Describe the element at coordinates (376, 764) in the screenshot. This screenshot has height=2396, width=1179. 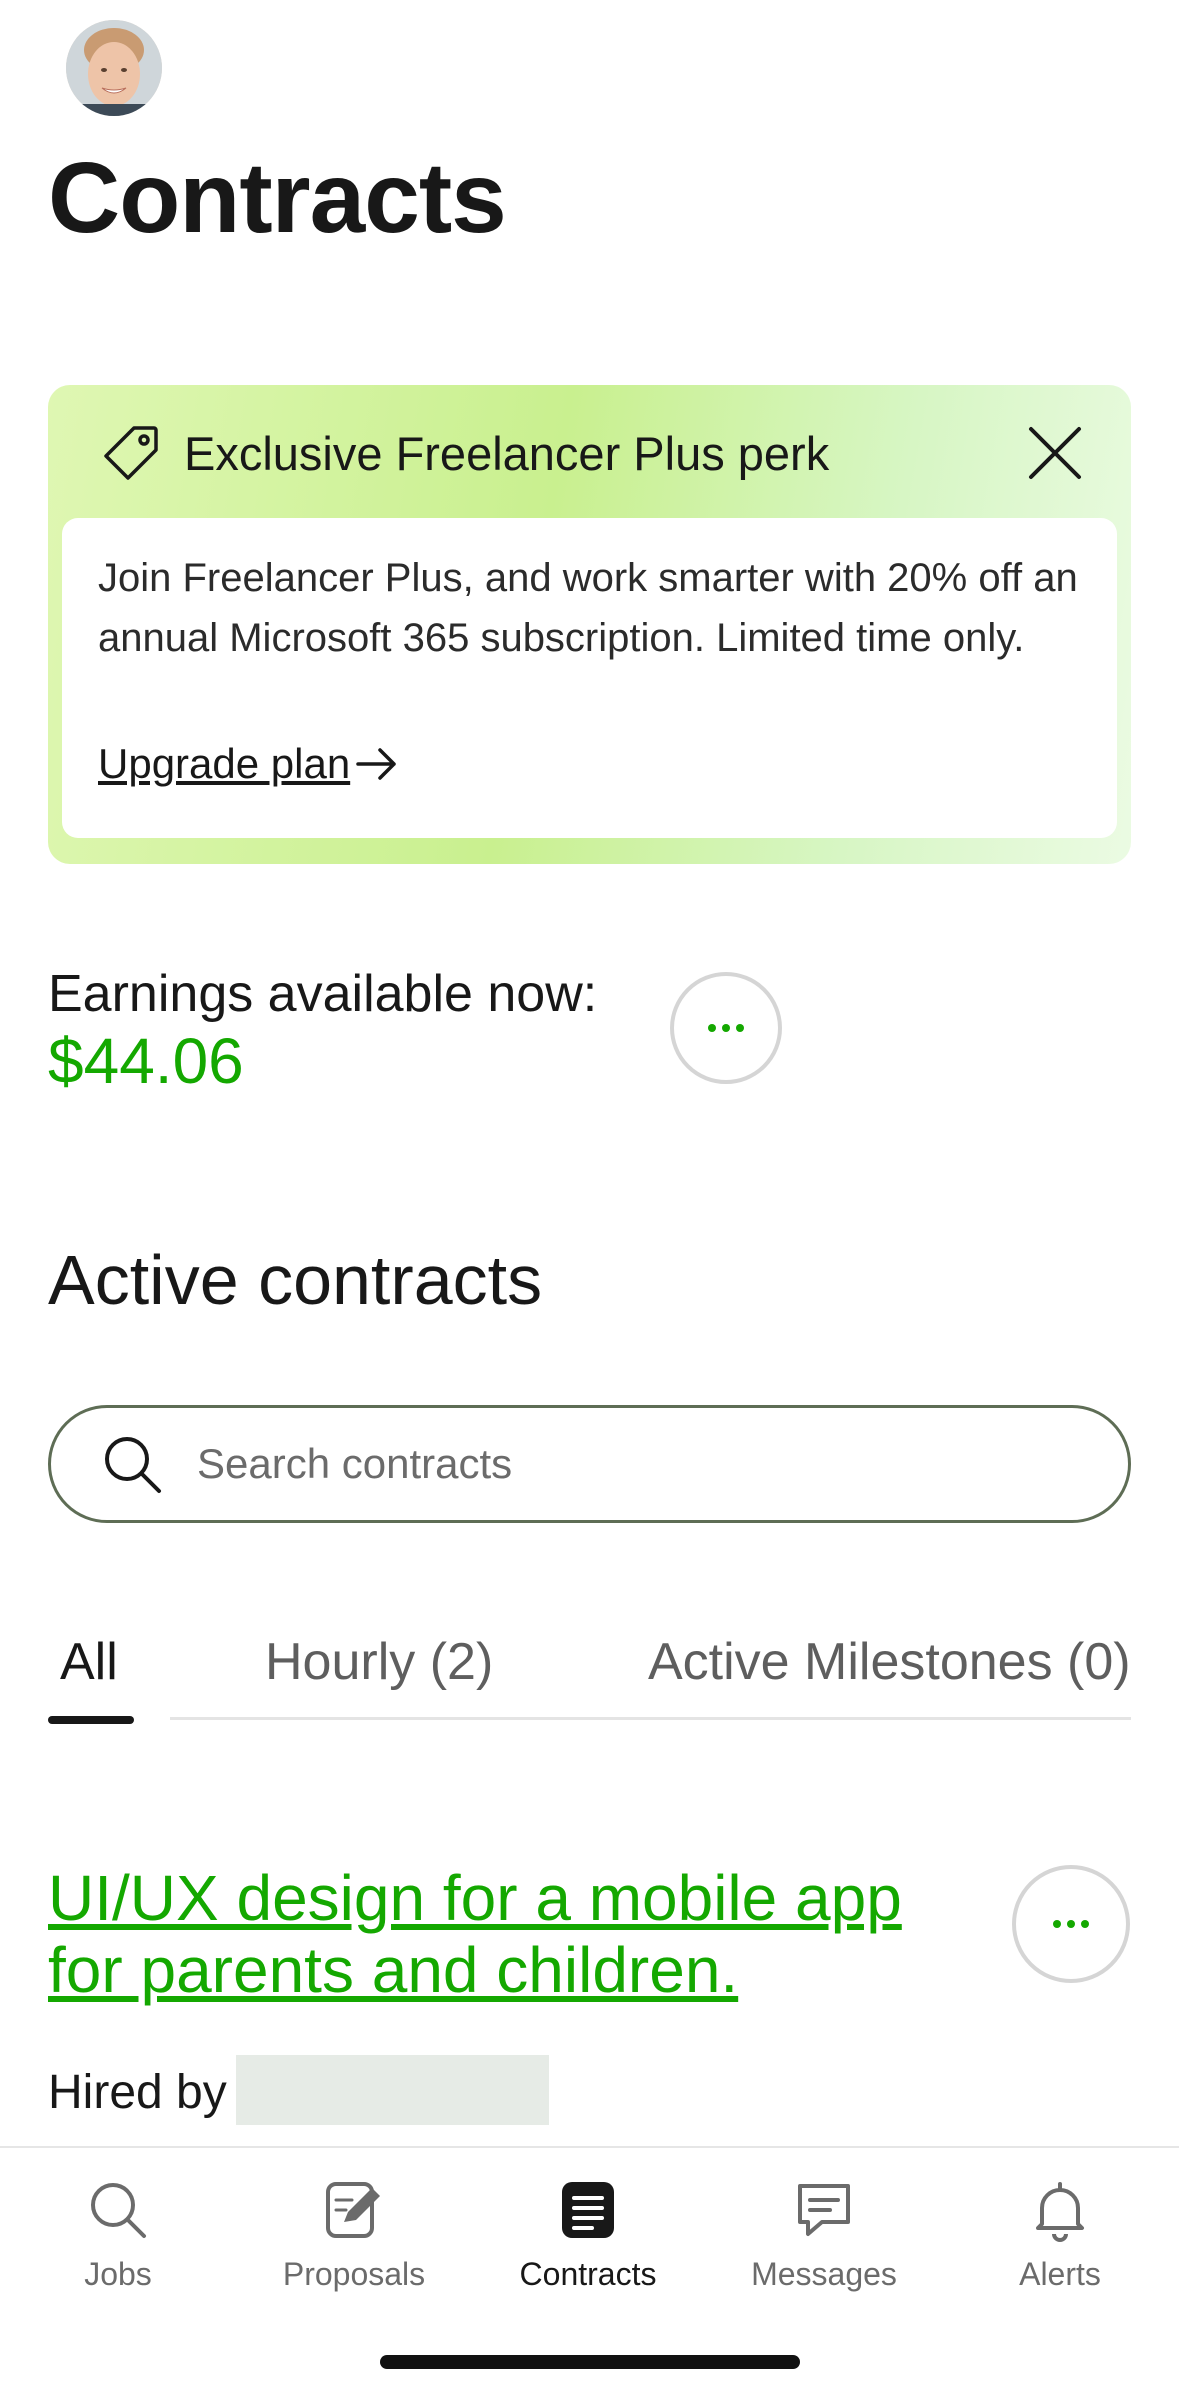
I see `arrow-right-icon` at that location.